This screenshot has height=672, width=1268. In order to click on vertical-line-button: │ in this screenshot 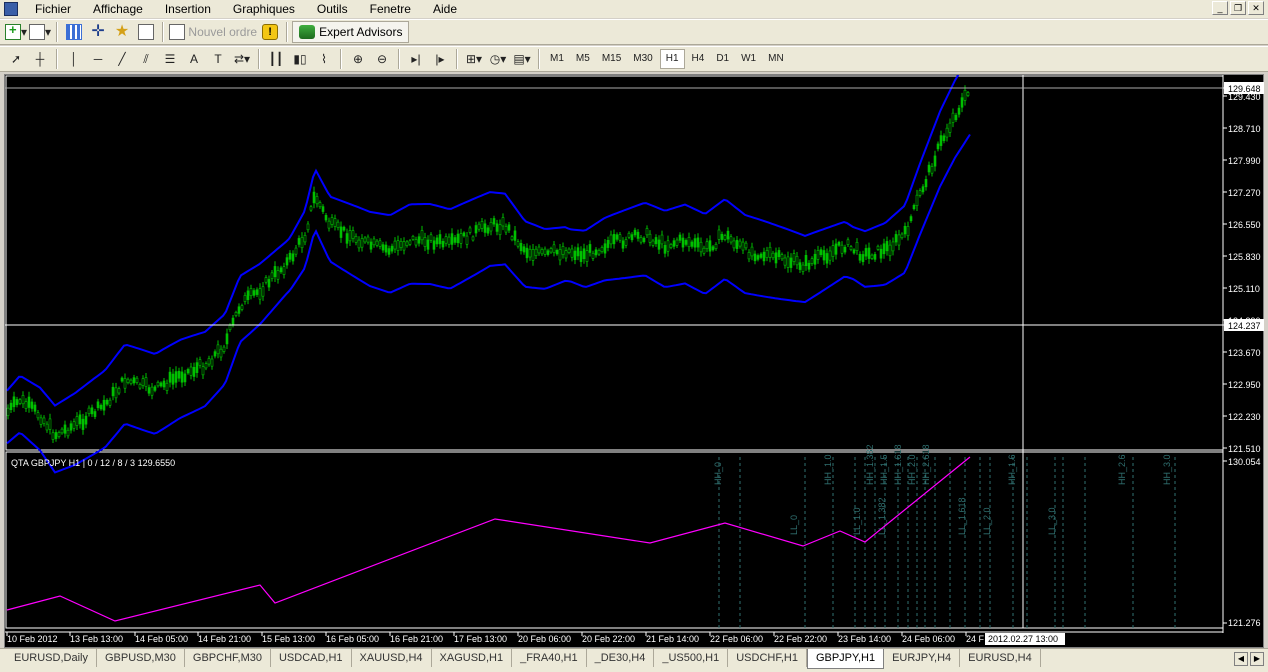, I will do `click(74, 59)`.